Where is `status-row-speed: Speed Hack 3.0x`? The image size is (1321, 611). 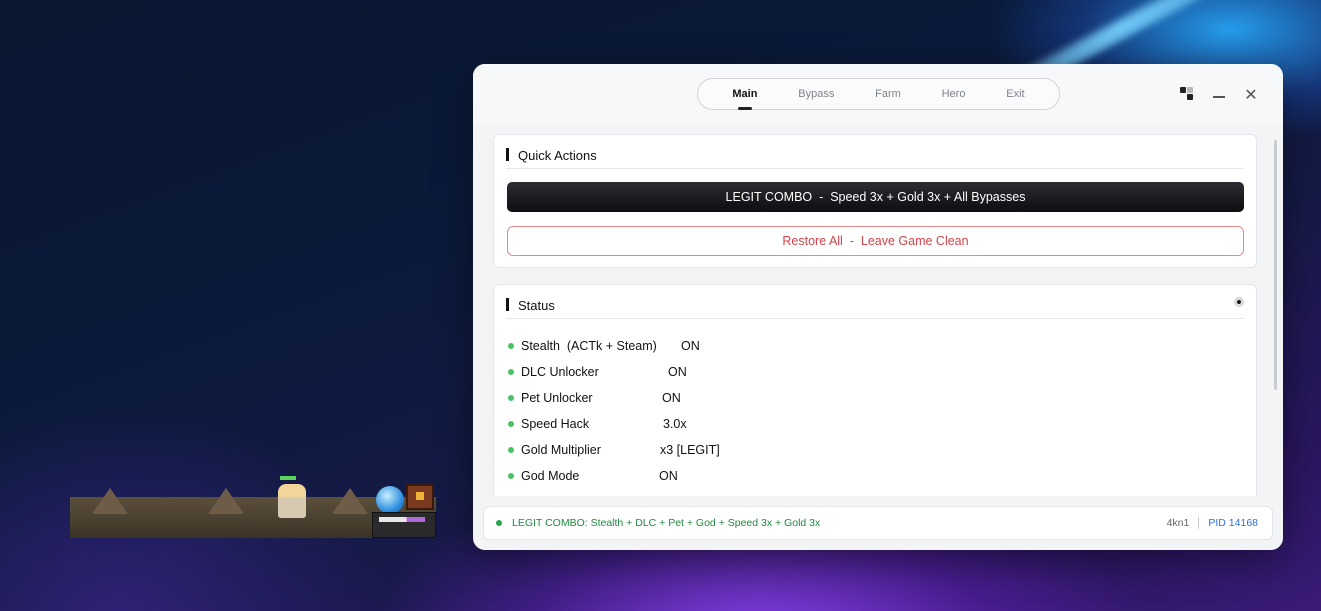 status-row-speed: Speed Hack 3.0x is located at coordinates (597, 424).